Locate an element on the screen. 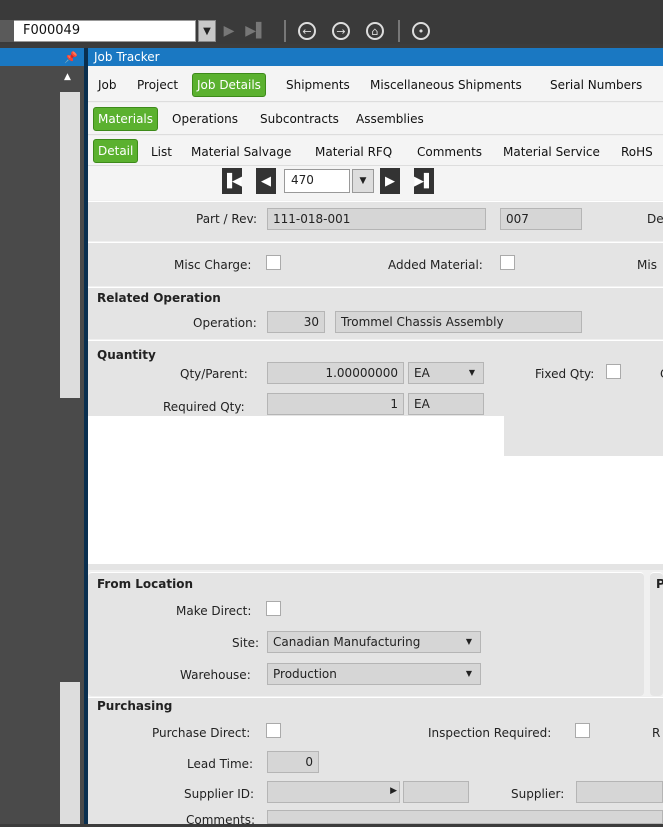 This screenshot has width=663, height=827. home-icon: ⌂ is located at coordinates (375, 31).